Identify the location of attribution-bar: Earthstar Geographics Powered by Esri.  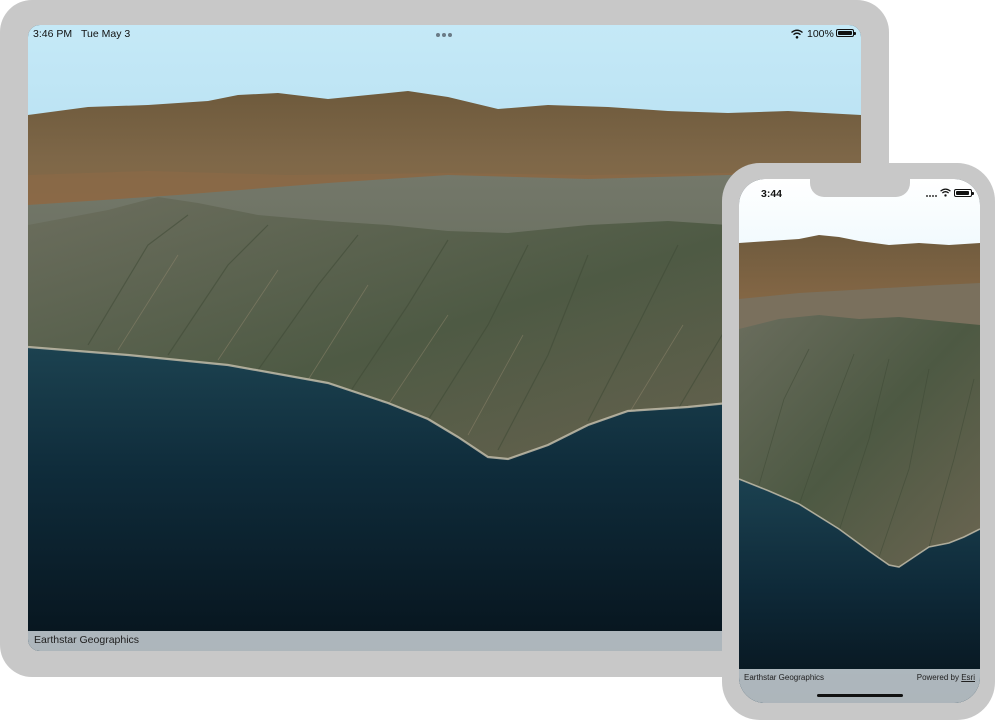
(859, 686).